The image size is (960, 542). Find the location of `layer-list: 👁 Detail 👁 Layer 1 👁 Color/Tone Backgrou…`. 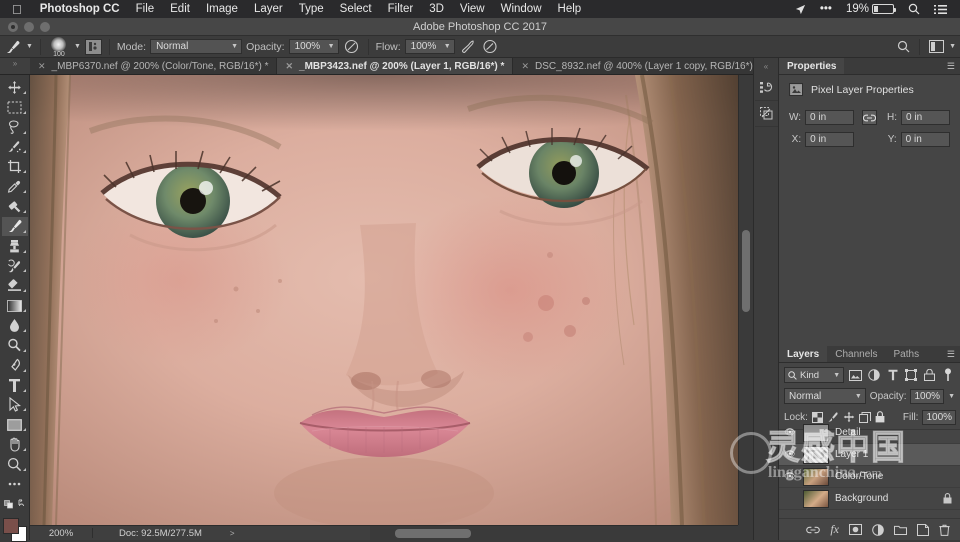

layer-list: 👁 Detail 👁 Layer 1 👁 Color/Tone Backgrou… is located at coordinates (869, 470).